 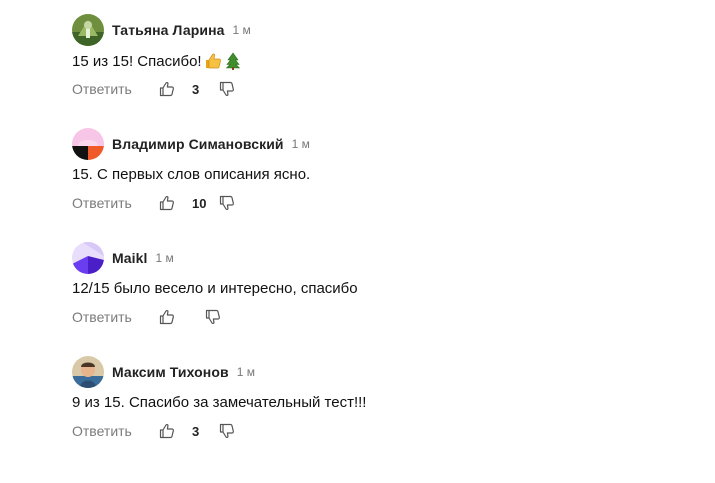 What do you see at coordinates (168, 30) in the screenshot?
I see `author-name: Татьяна Ларина` at bounding box center [168, 30].